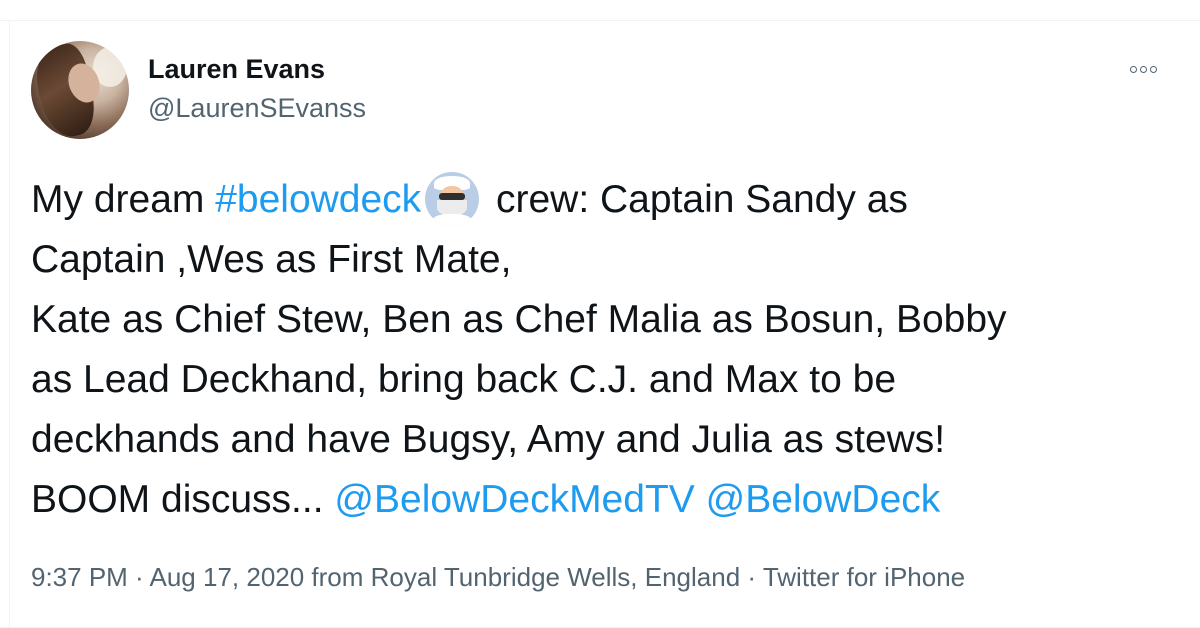 The image size is (1200, 628). What do you see at coordinates (337, 577) in the screenshot?
I see `meta-from-label: from` at bounding box center [337, 577].